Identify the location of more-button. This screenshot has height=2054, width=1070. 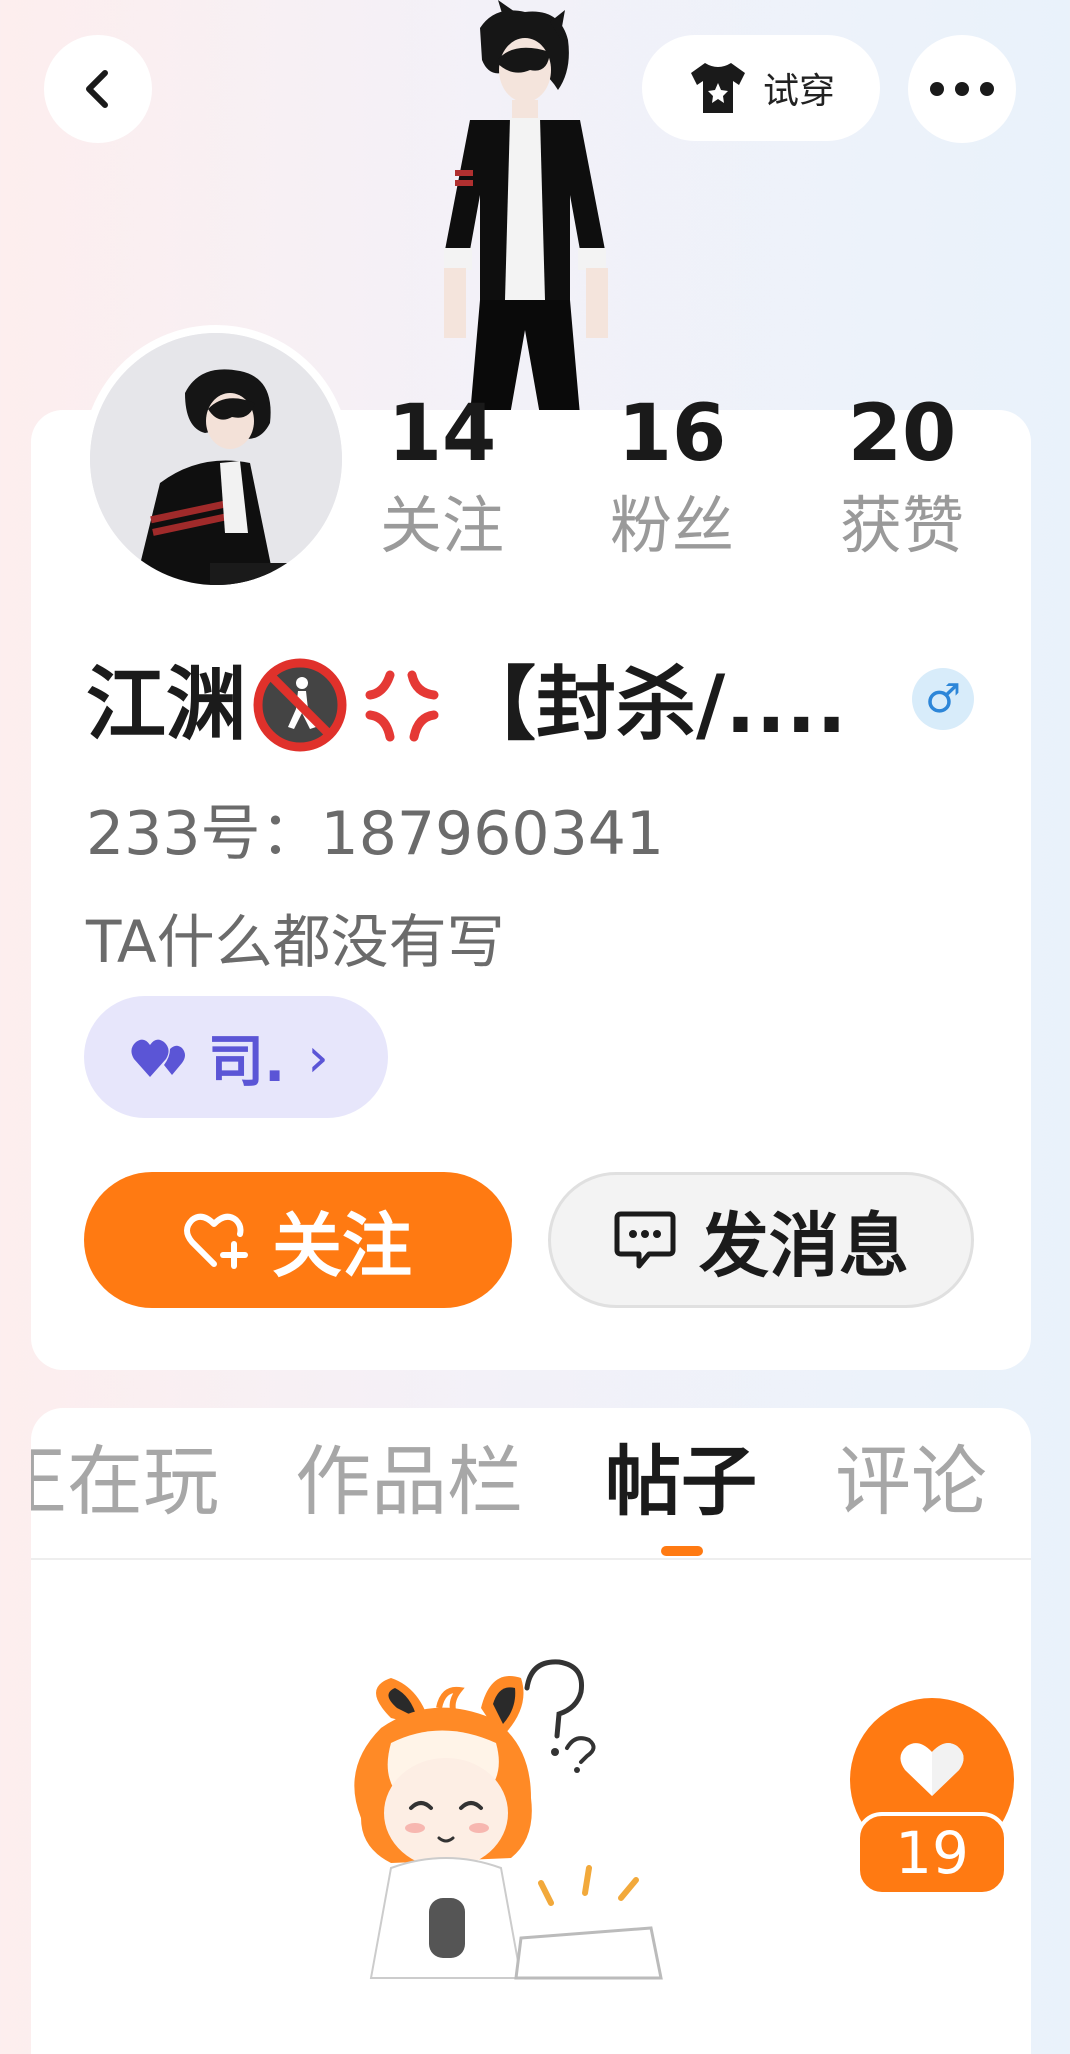
(962, 89).